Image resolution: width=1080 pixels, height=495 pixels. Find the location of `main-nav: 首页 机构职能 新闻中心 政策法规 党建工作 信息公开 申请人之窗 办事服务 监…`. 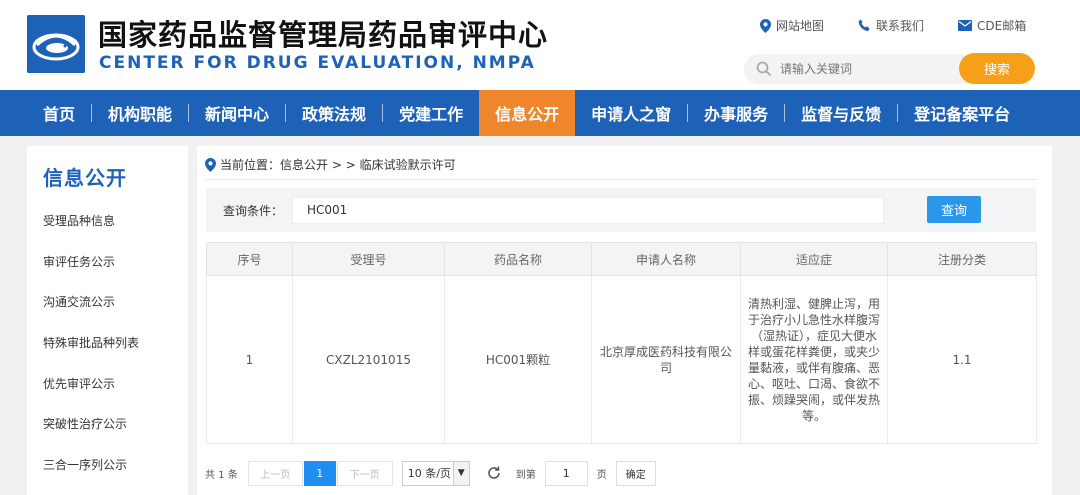

main-nav: 首页 机构职能 新闻中心 政策法规 党建工作 信息公开 申请人之窗 办事服务 监… is located at coordinates (540, 113).